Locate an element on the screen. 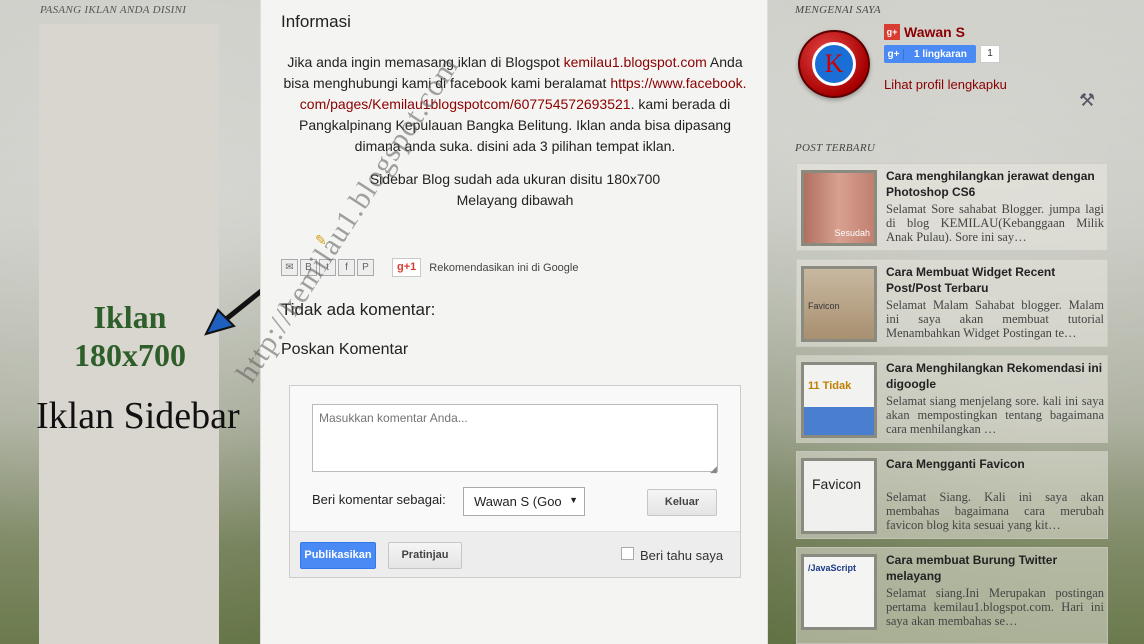 The width and height of the screenshot is (1144, 644). ad-size-label: Iklan 180x700 is located at coordinates (130, 336).